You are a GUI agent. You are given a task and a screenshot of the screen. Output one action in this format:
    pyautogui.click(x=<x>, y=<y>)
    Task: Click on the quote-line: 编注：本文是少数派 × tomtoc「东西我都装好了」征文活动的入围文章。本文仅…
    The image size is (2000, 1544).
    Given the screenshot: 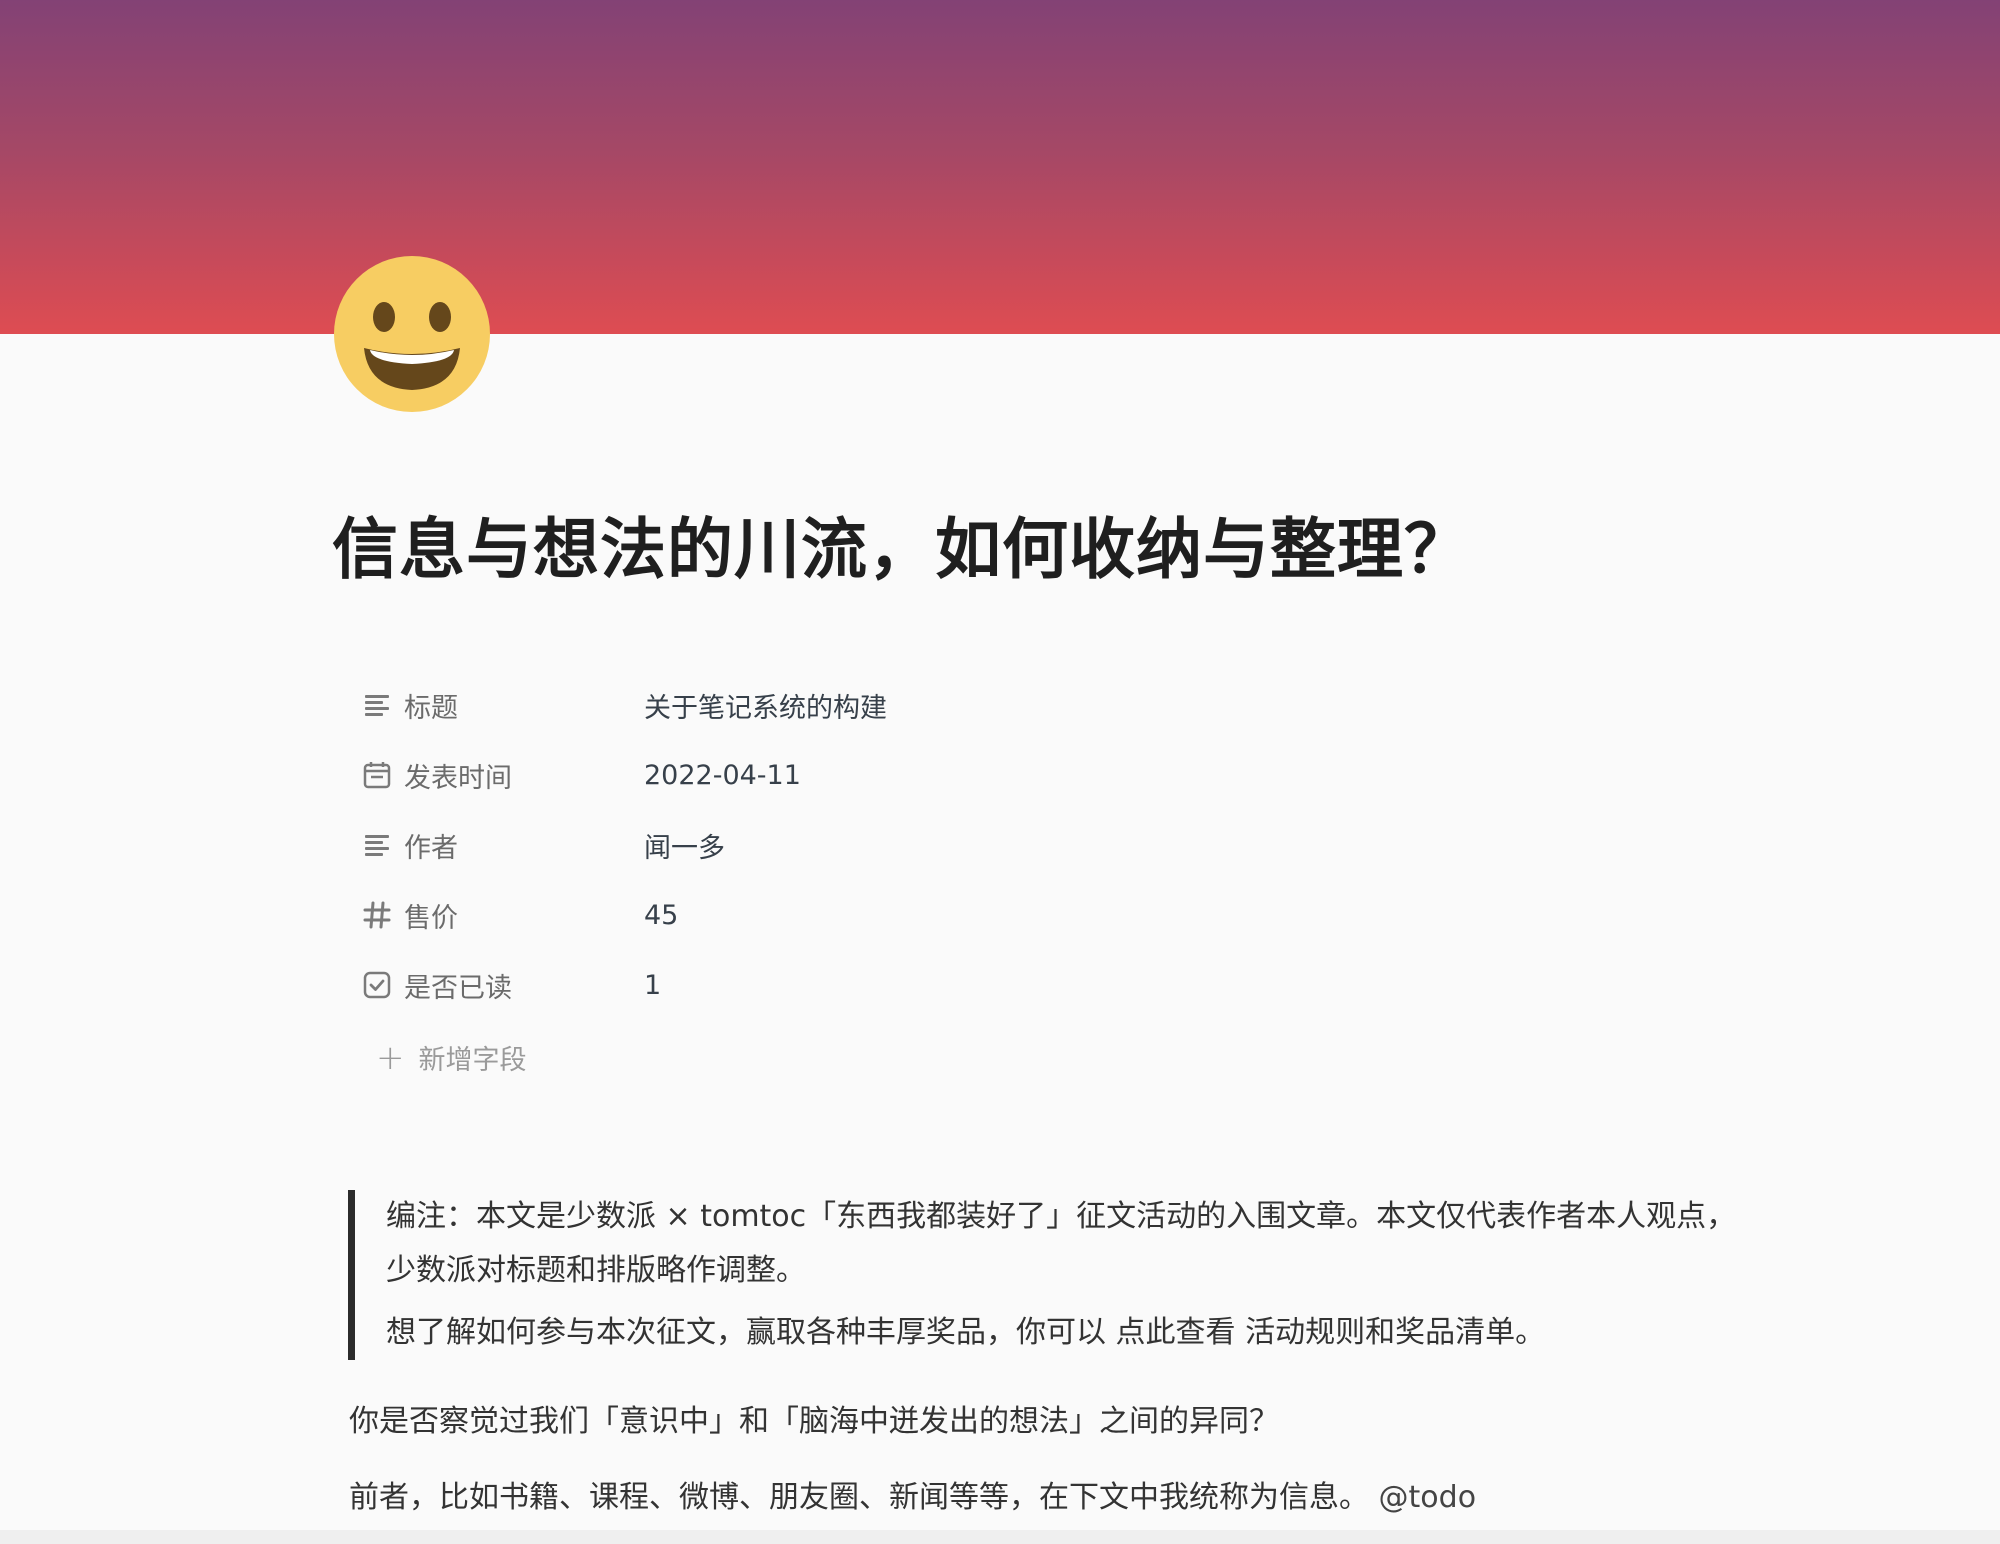 What is the action you would take?
    pyautogui.click(x=1061, y=1243)
    